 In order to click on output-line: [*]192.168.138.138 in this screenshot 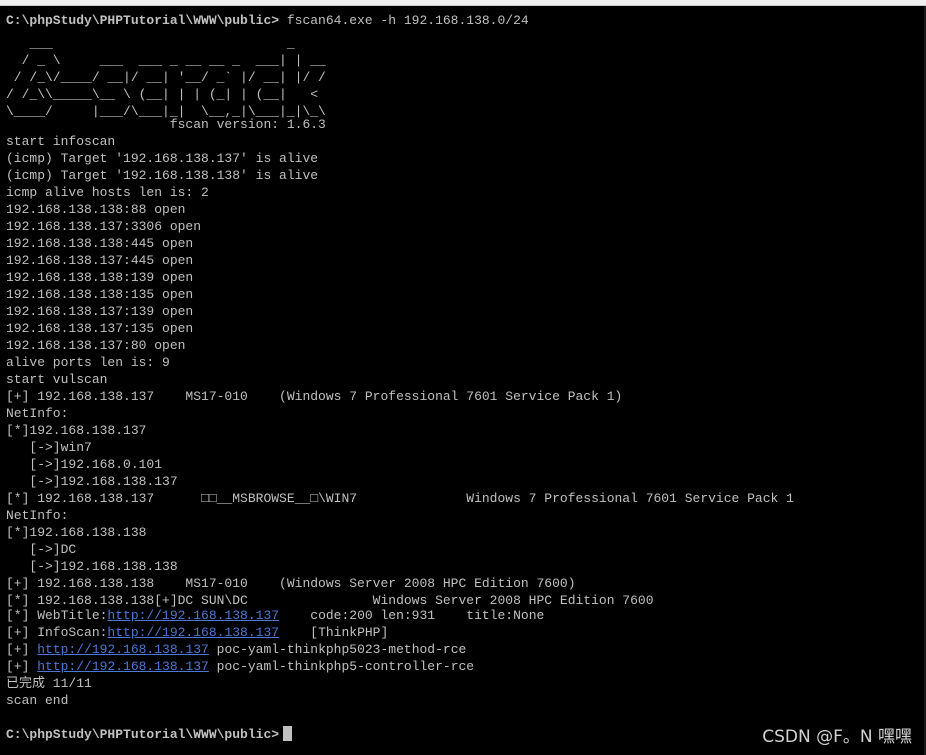, I will do `click(76, 532)`.